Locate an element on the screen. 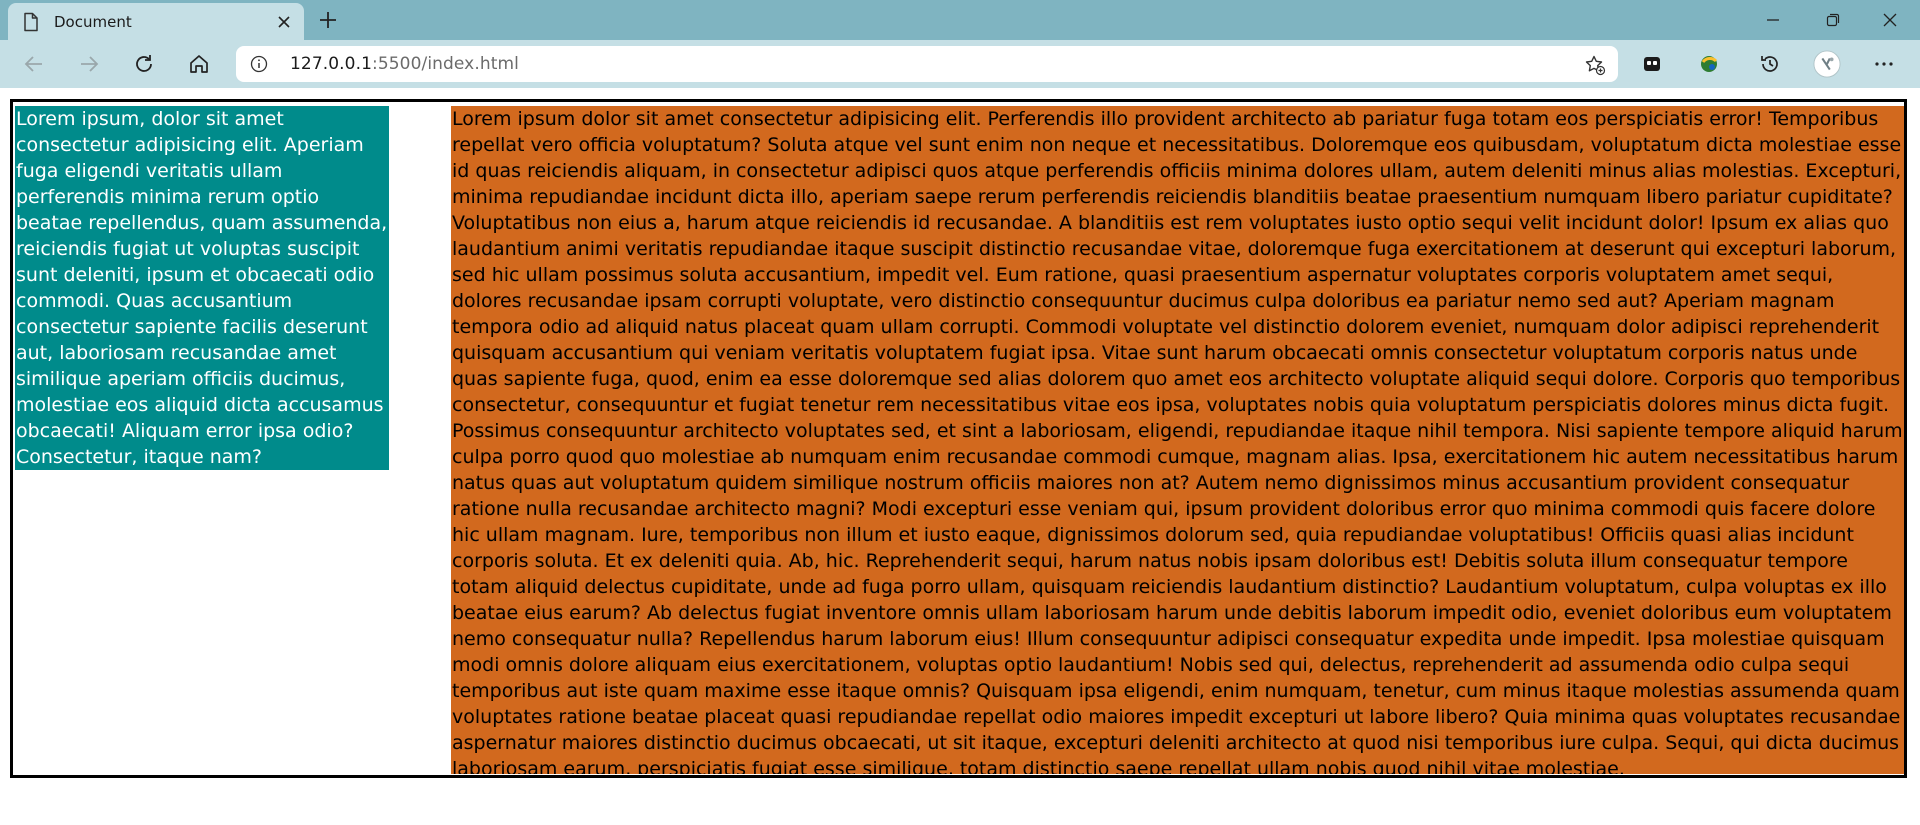  back-button is located at coordinates (34, 64).